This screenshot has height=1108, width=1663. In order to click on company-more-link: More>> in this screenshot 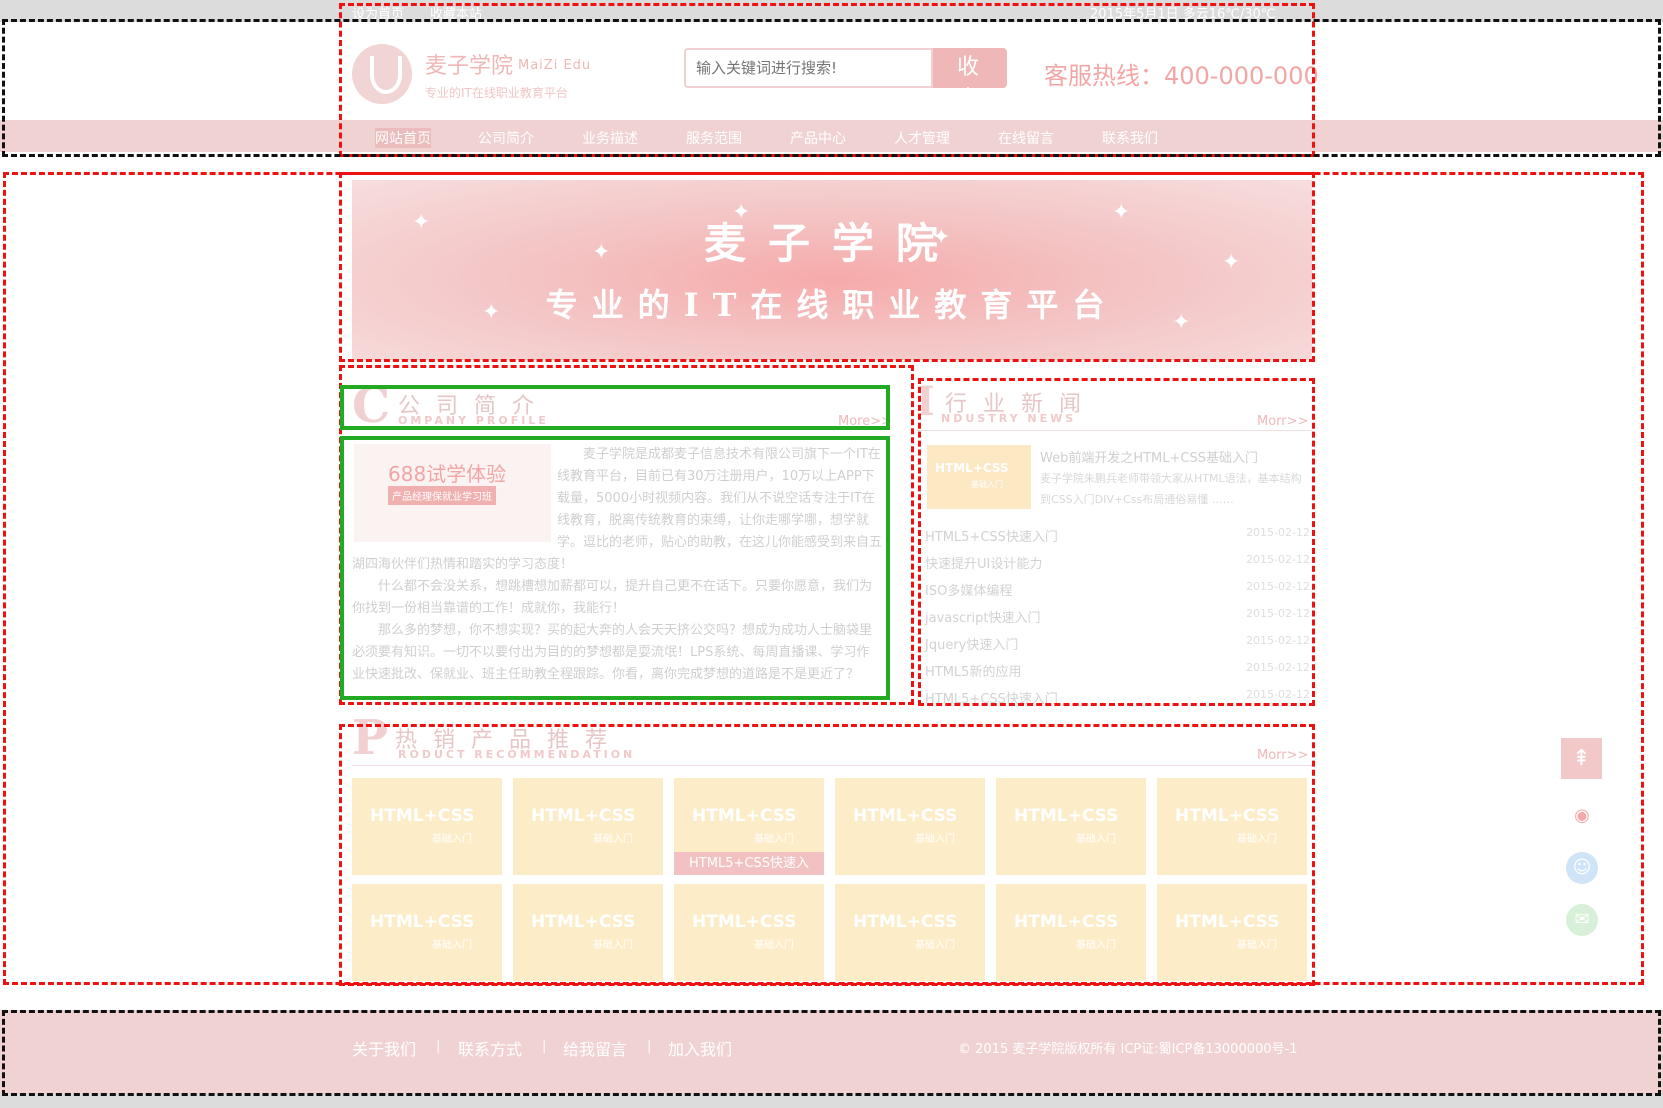, I will do `click(865, 421)`.